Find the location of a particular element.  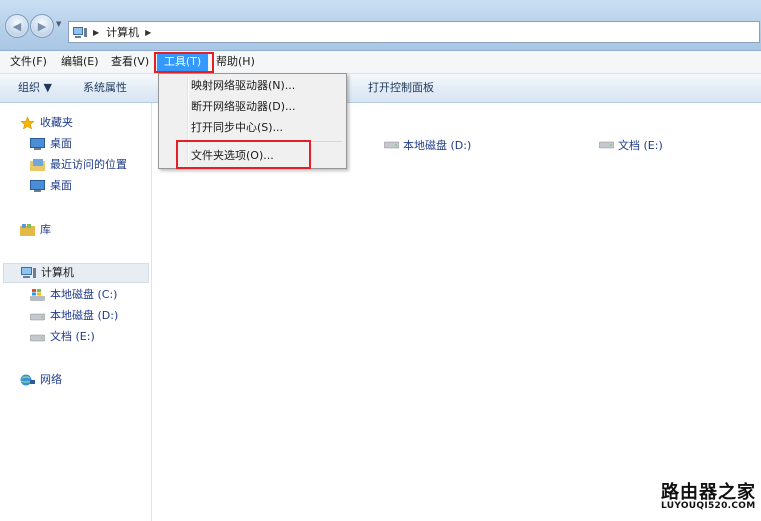

system-drive-icon is located at coordinates (37, 295).